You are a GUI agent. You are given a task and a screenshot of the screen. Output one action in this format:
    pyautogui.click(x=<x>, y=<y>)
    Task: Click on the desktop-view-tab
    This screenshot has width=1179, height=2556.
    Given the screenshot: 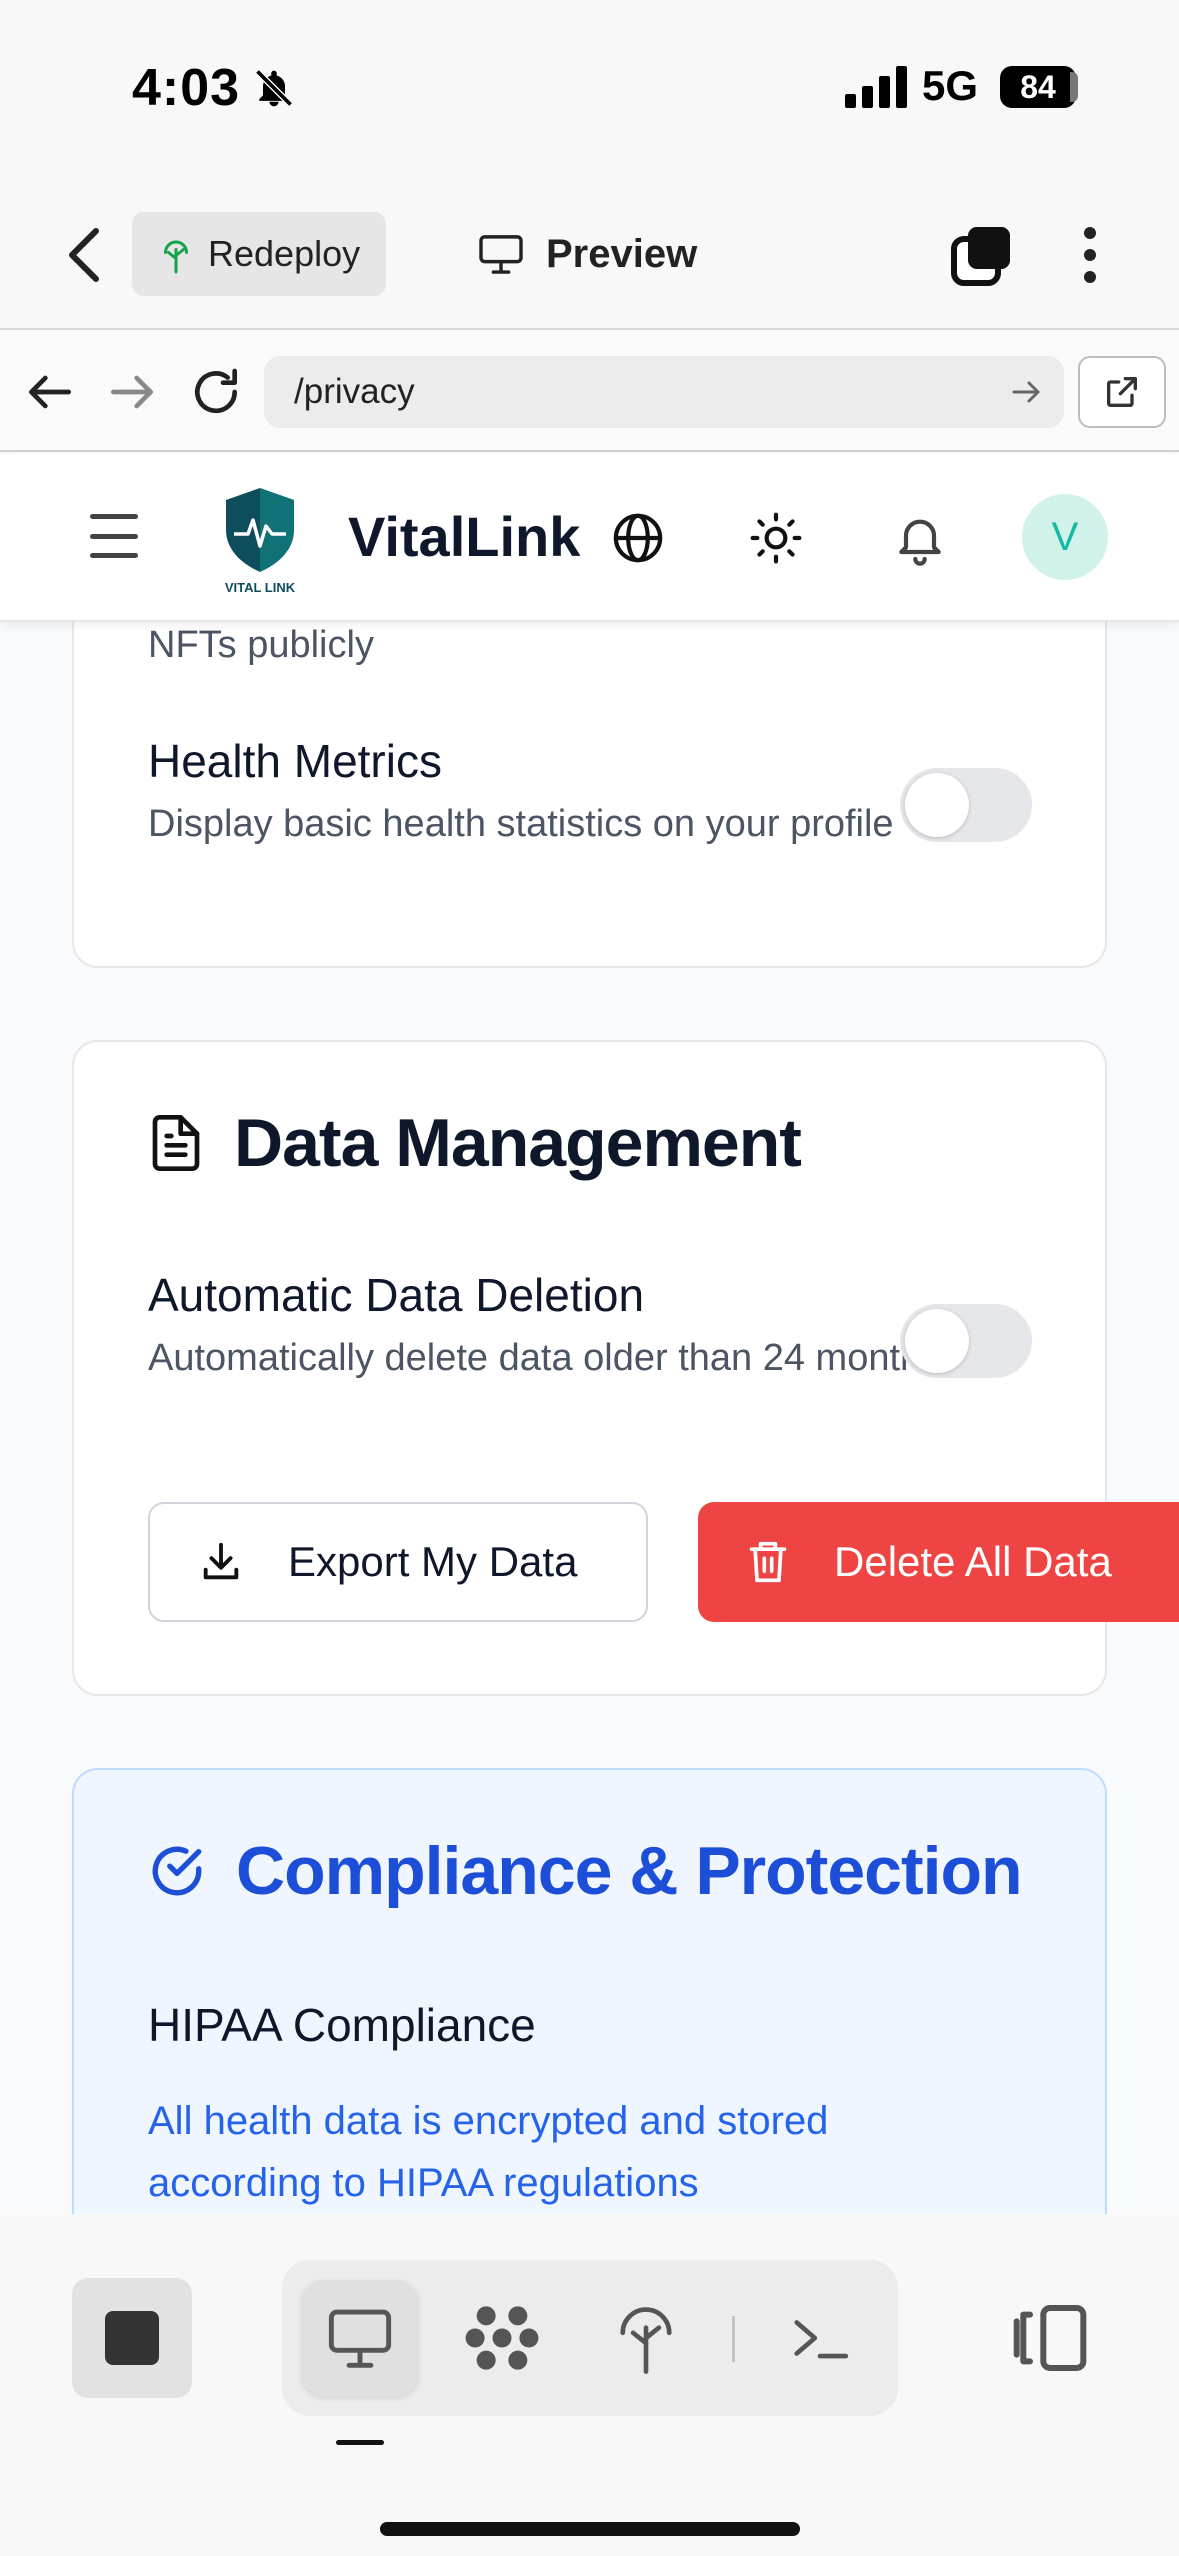 What is the action you would take?
    pyautogui.click(x=360, y=2338)
    